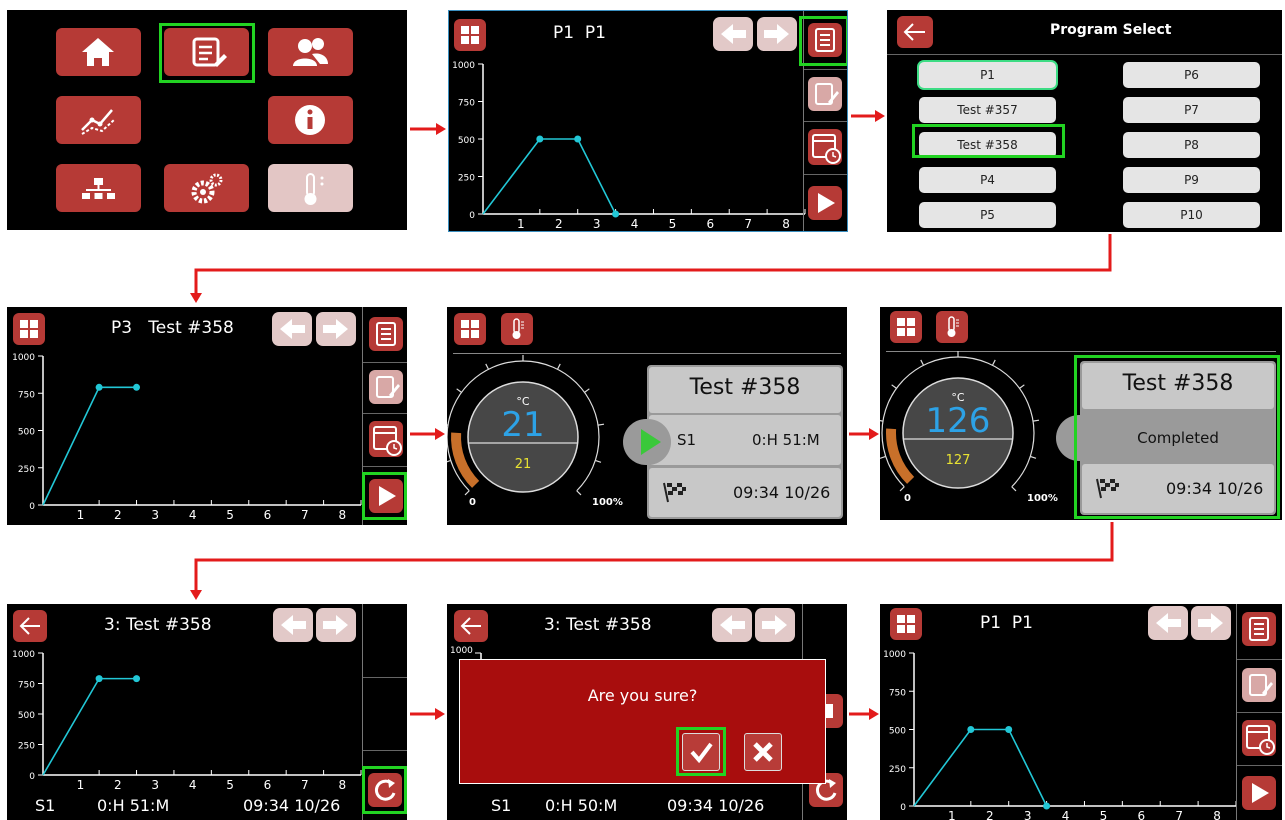 This screenshot has height=820, width=1285. I want to click on info-icon, so click(310, 120).